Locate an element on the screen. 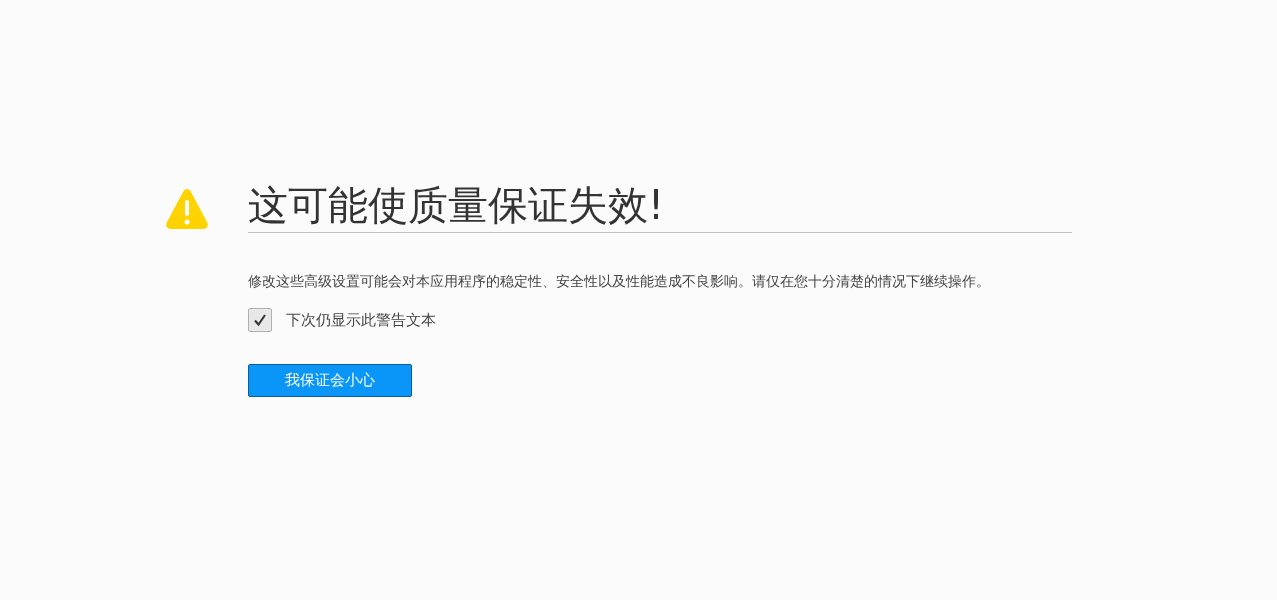 The width and height of the screenshot is (1277, 600). checkmark-icon is located at coordinates (260, 320).